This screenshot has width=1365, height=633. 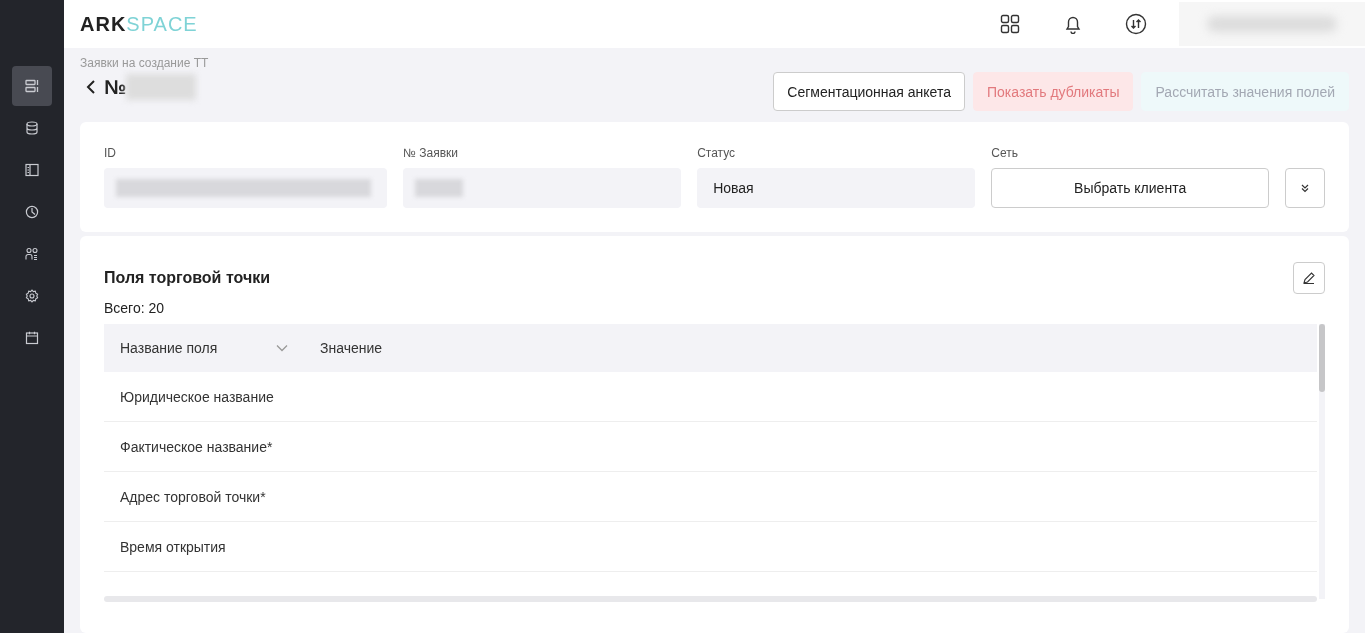 What do you see at coordinates (139, 24) in the screenshot?
I see `logo: ARKSPACE` at bounding box center [139, 24].